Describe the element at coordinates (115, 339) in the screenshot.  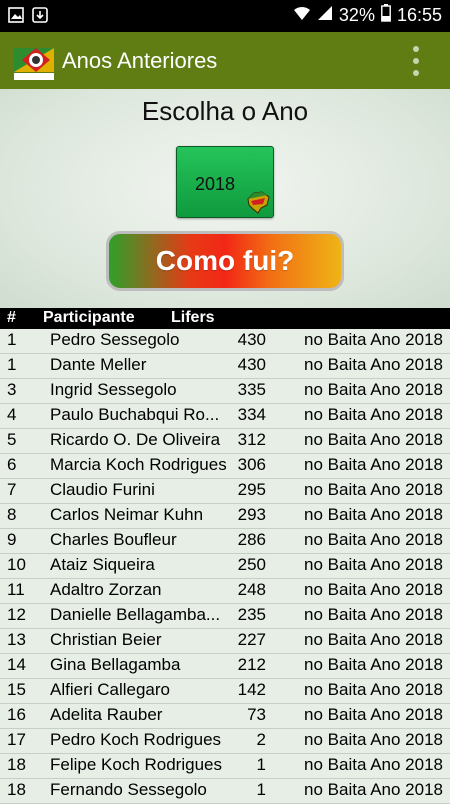
I see `participant-cell: Pedro Sessegolo` at that location.